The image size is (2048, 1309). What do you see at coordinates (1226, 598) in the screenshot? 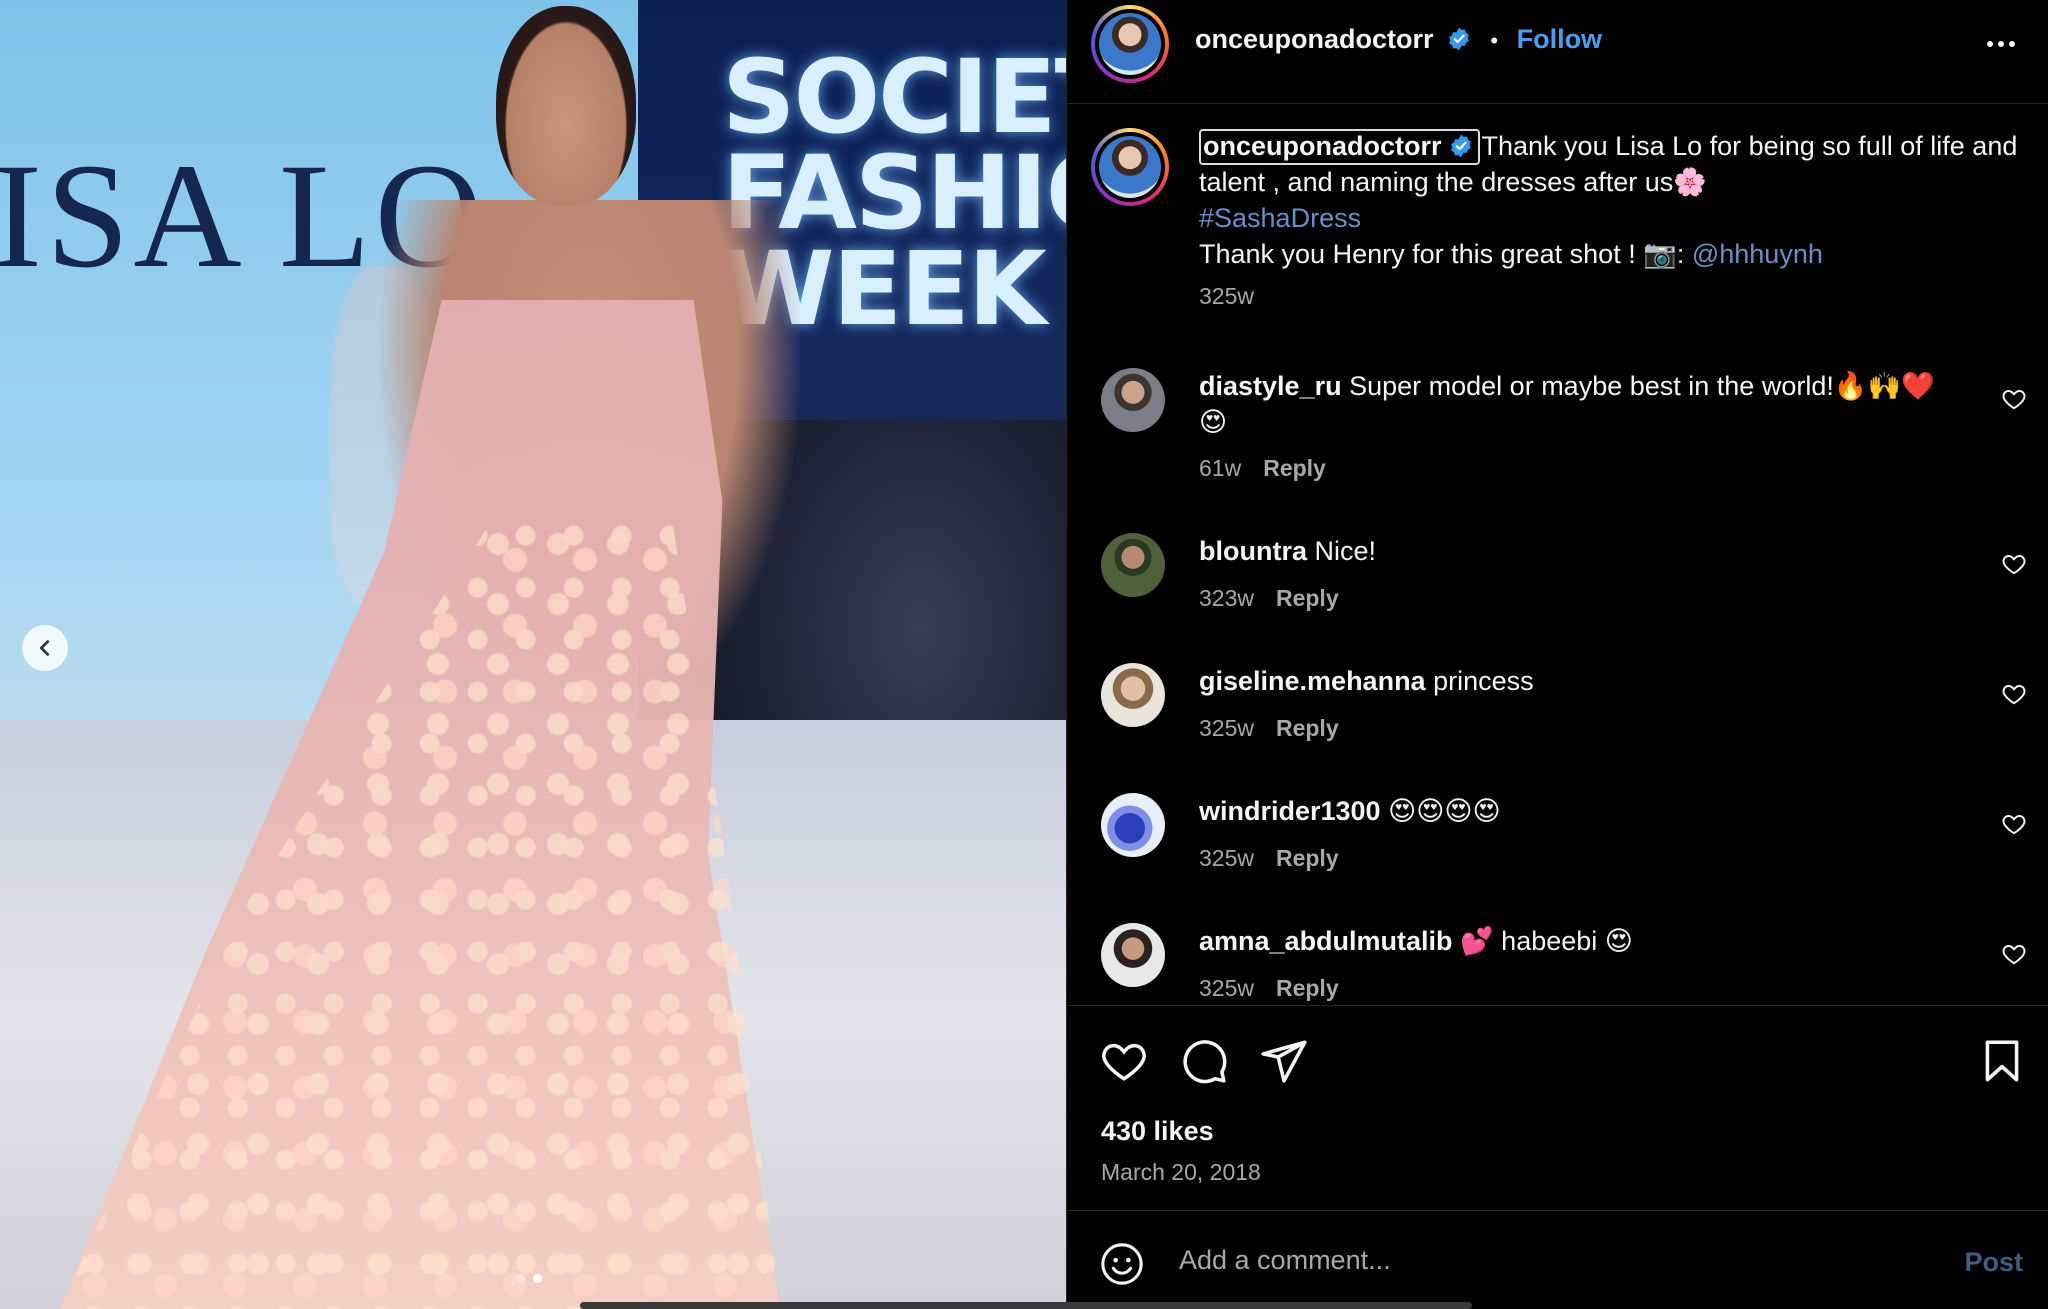
I see `comment-time: 323w` at bounding box center [1226, 598].